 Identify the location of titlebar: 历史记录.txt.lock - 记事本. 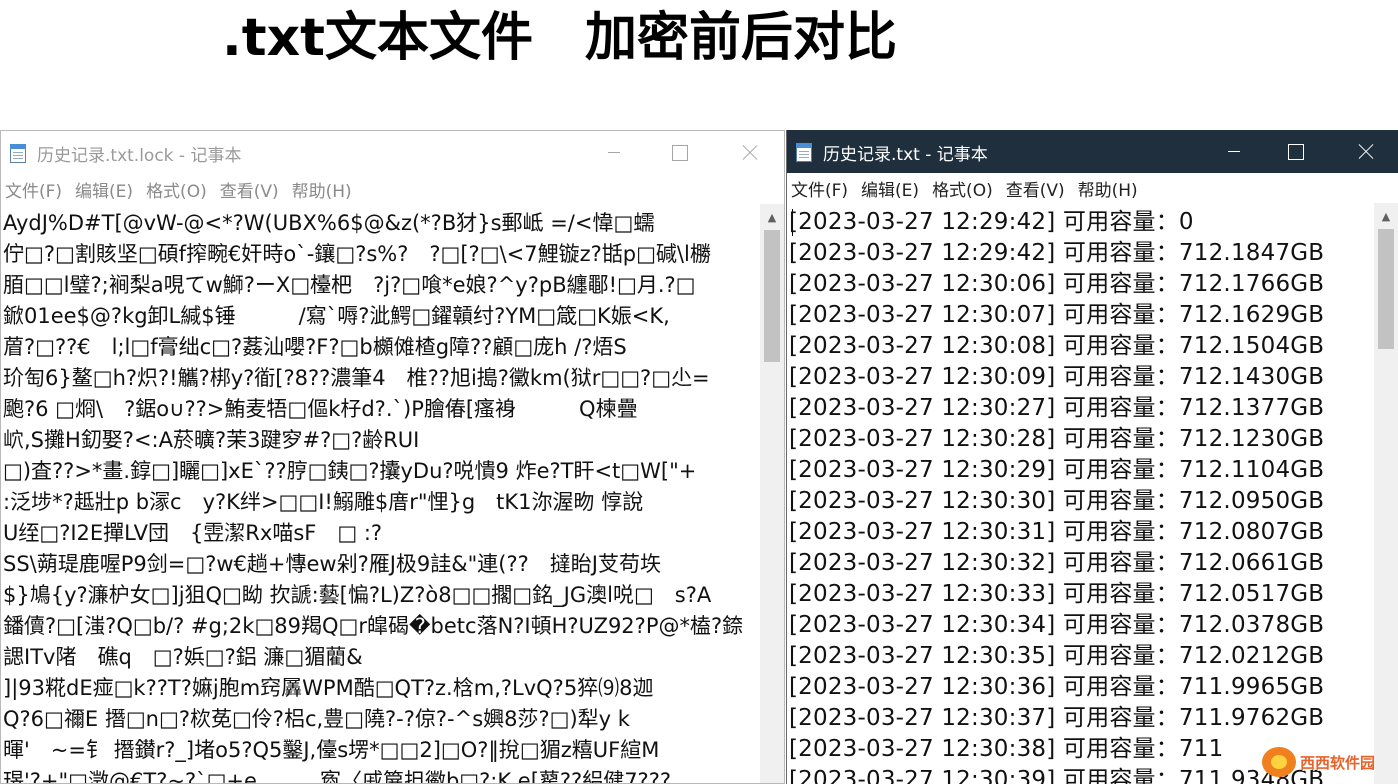
(392, 152).